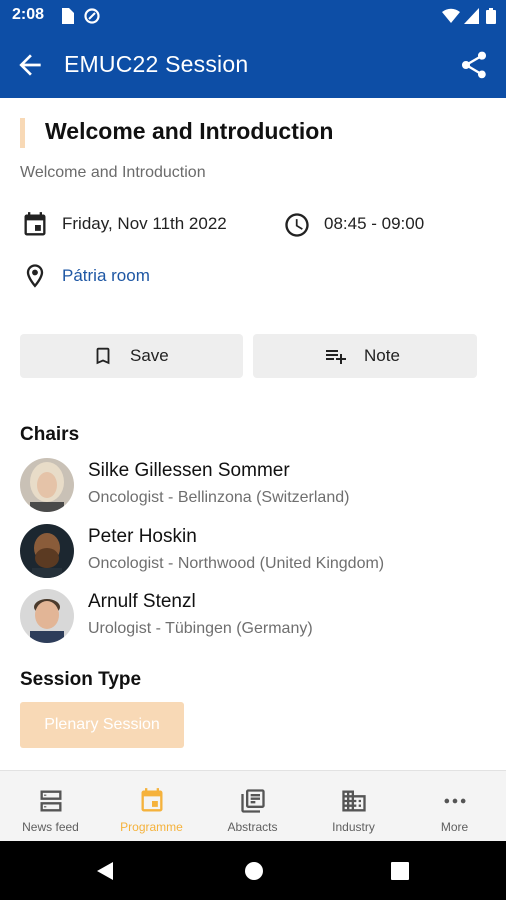 This screenshot has width=506, height=900. I want to click on chair-name: Arnulf Stenzl, so click(142, 601).